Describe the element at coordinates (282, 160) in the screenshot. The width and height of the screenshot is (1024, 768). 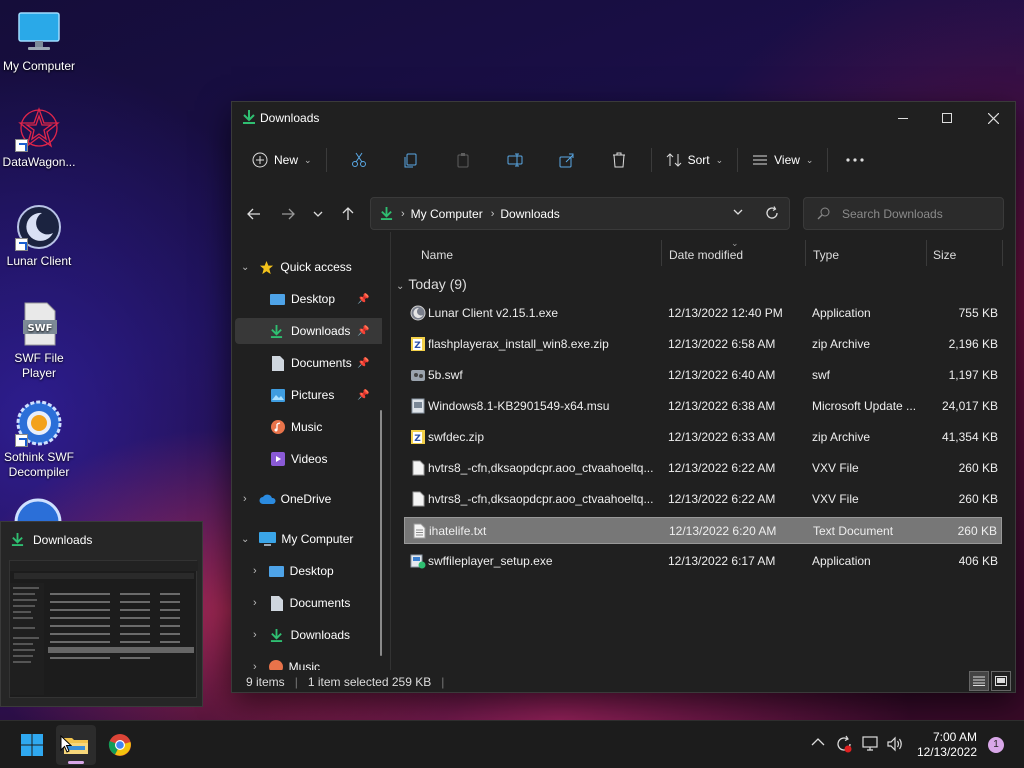
I see `new-button: New ⌄` at that location.